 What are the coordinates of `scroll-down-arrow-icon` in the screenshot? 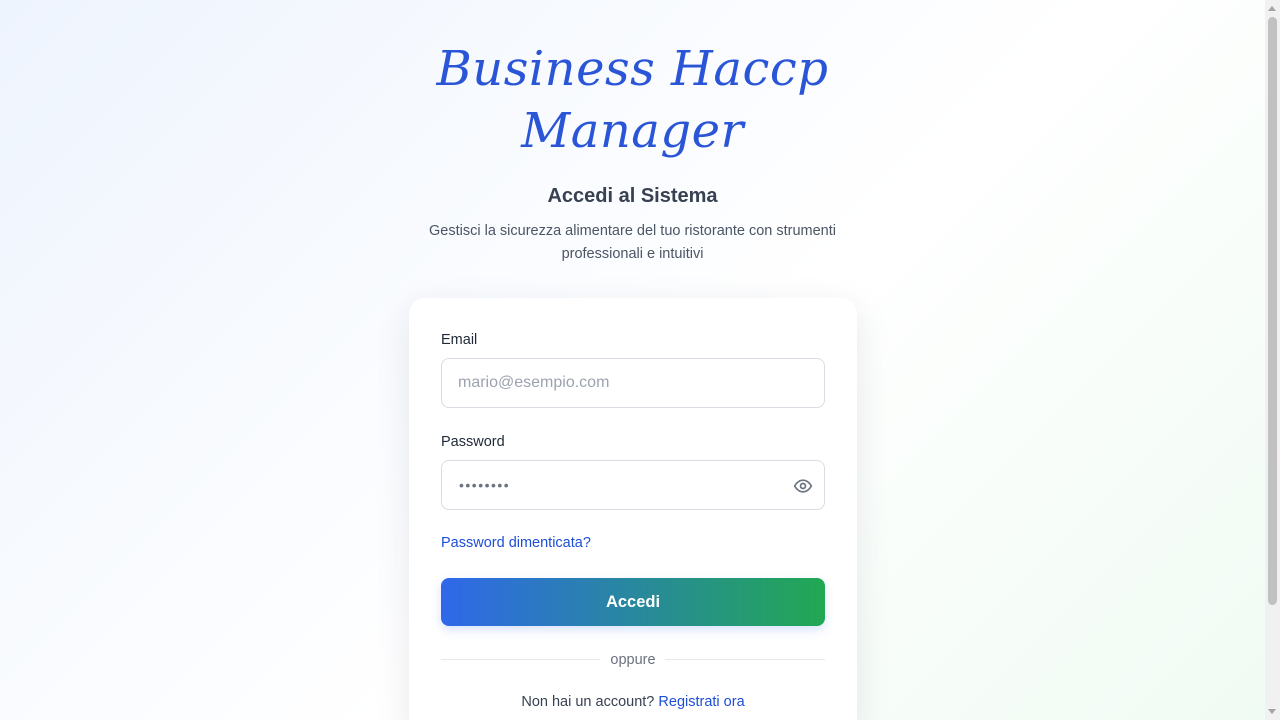 It's located at (1272, 711).